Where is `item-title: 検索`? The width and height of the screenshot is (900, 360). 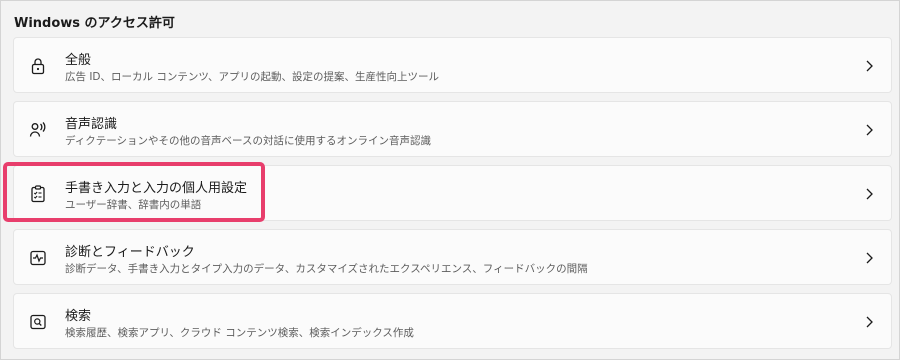 item-title: 検索 is located at coordinates (78, 316).